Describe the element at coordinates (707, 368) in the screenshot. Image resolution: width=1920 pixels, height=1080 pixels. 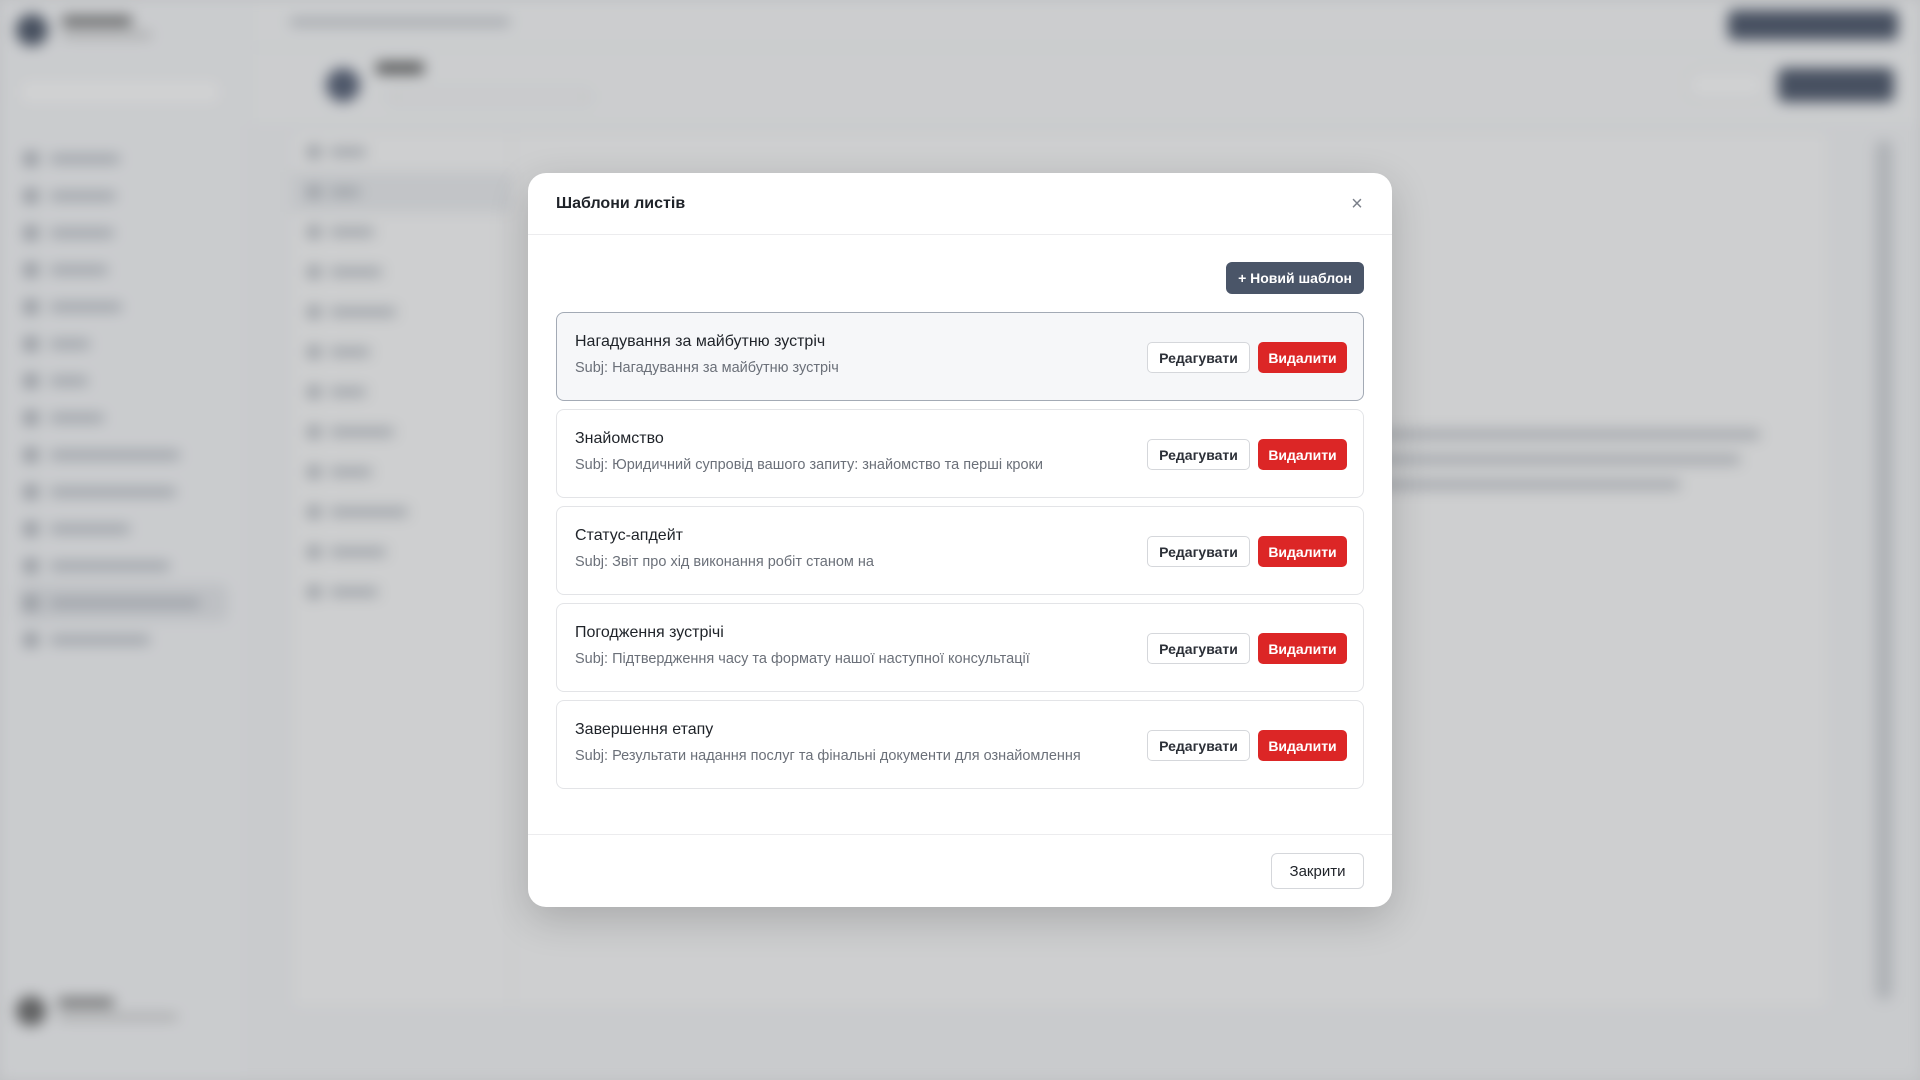
I see `template-subject: Subj: Нагадування за майбутню зустріч` at that location.